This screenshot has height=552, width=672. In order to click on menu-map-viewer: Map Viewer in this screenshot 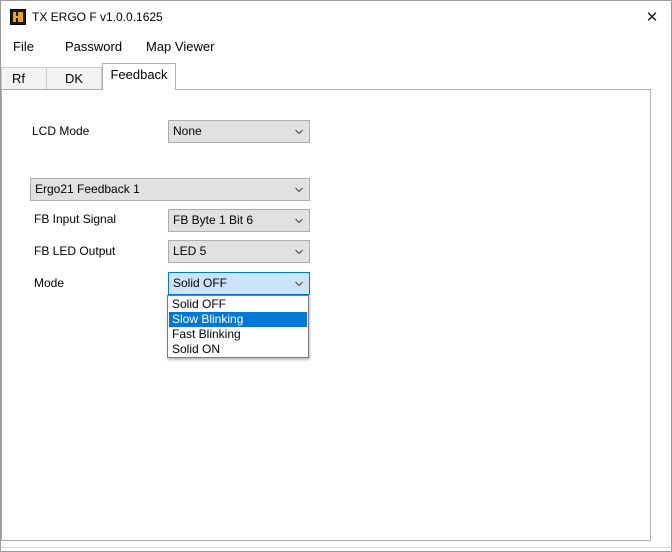, I will do `click(180, 46)`.